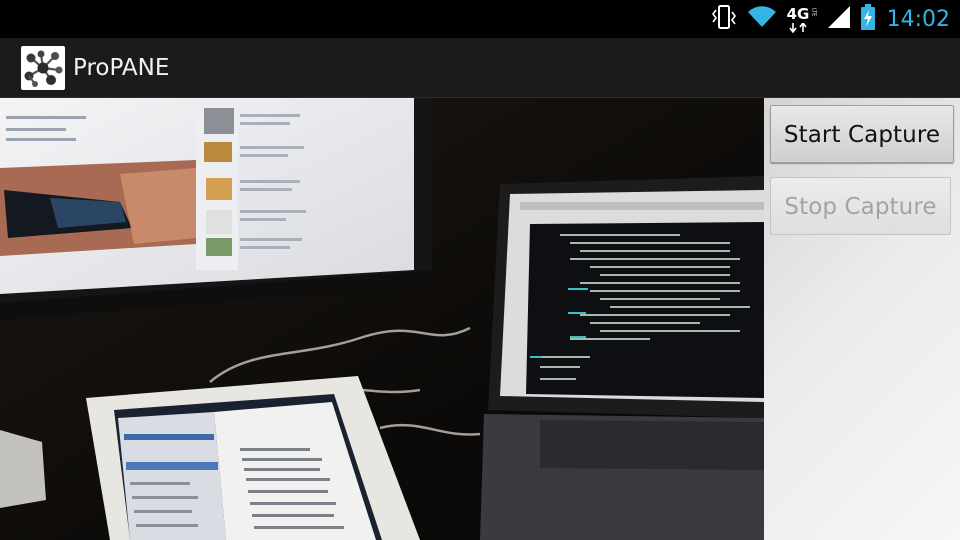 The height and width of the screenshot is (540, 960). I want to click on stop-capture-button: Stop Capture, so click(860, 206).